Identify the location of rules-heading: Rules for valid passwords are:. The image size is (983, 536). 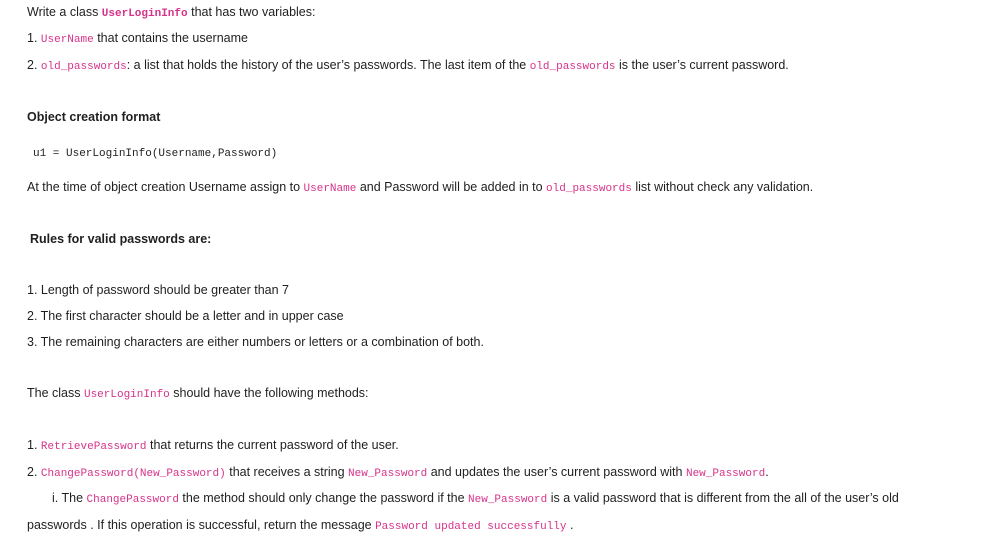
(121, 239).